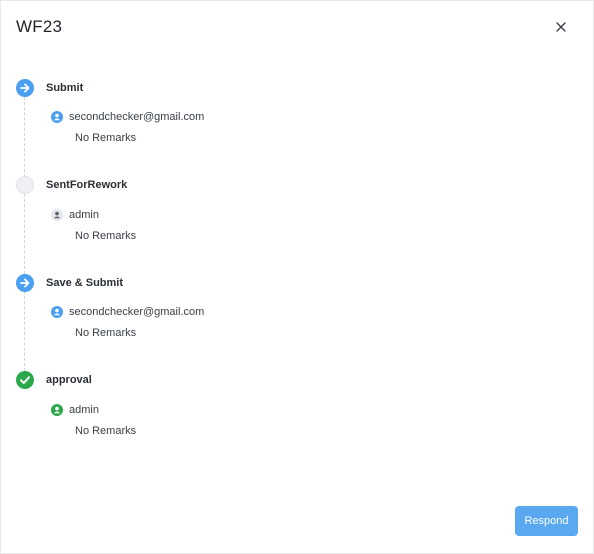 This screenshot has height=554, width=594. I want to click on step-title-approval: approval, so click(69, 380).